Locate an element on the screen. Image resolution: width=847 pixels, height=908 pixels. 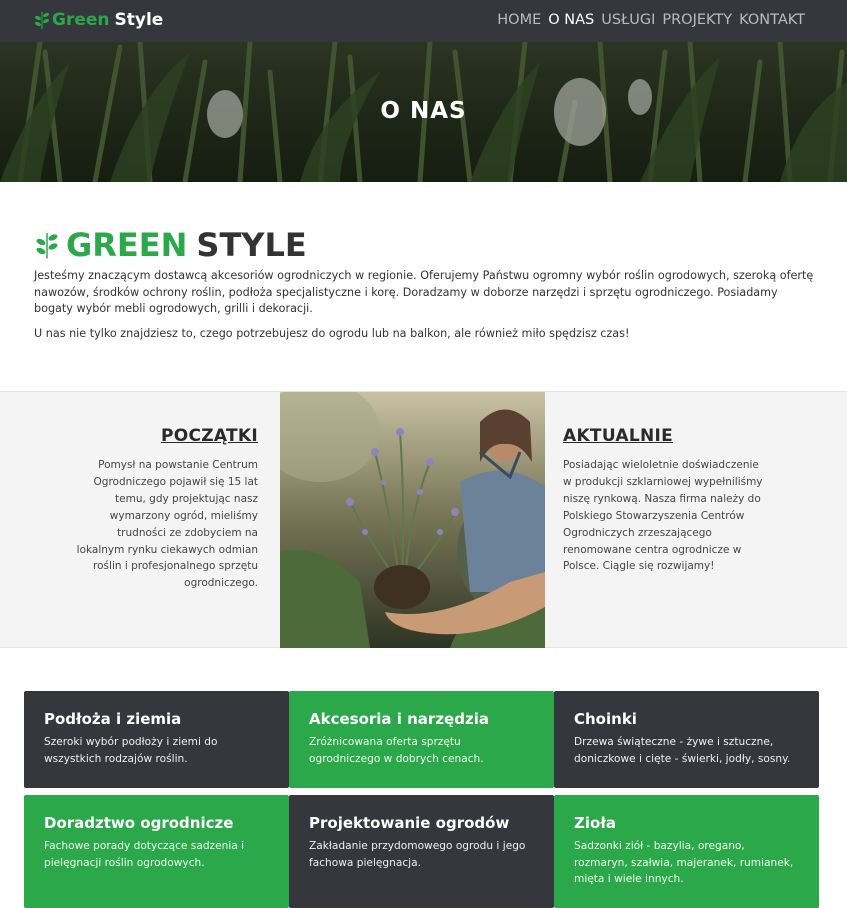
main-nav: HOME O NAS USŁUGI PROJEKTY KONTAKT is located at coordinates (651, 20).